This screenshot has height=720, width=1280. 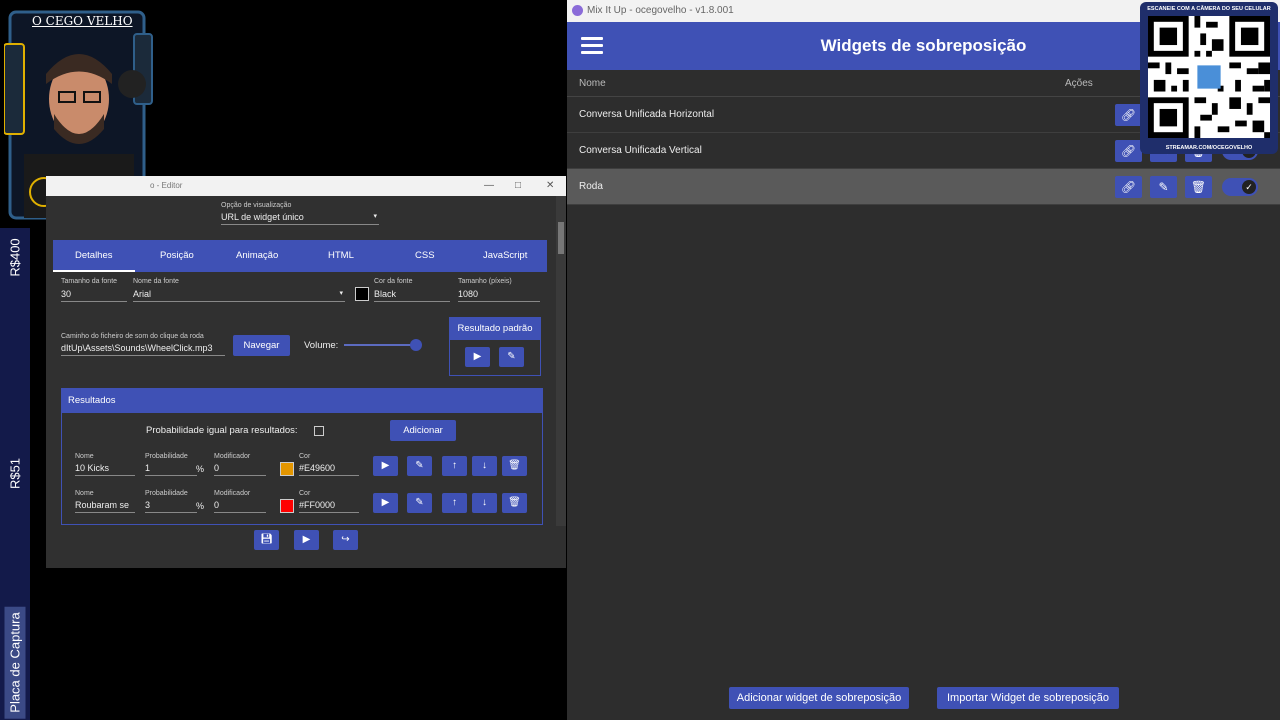 What do you see at coordinates (591, 186) in the screenshot?
I see `widget-name: Roda` at bounding box center [591, 186].